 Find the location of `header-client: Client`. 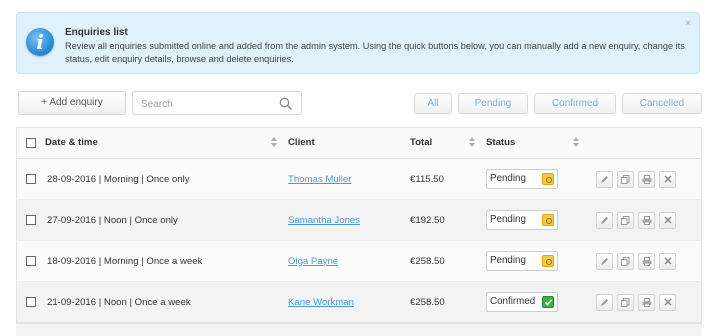

header-client: Client is located at coordinates (301, 142).